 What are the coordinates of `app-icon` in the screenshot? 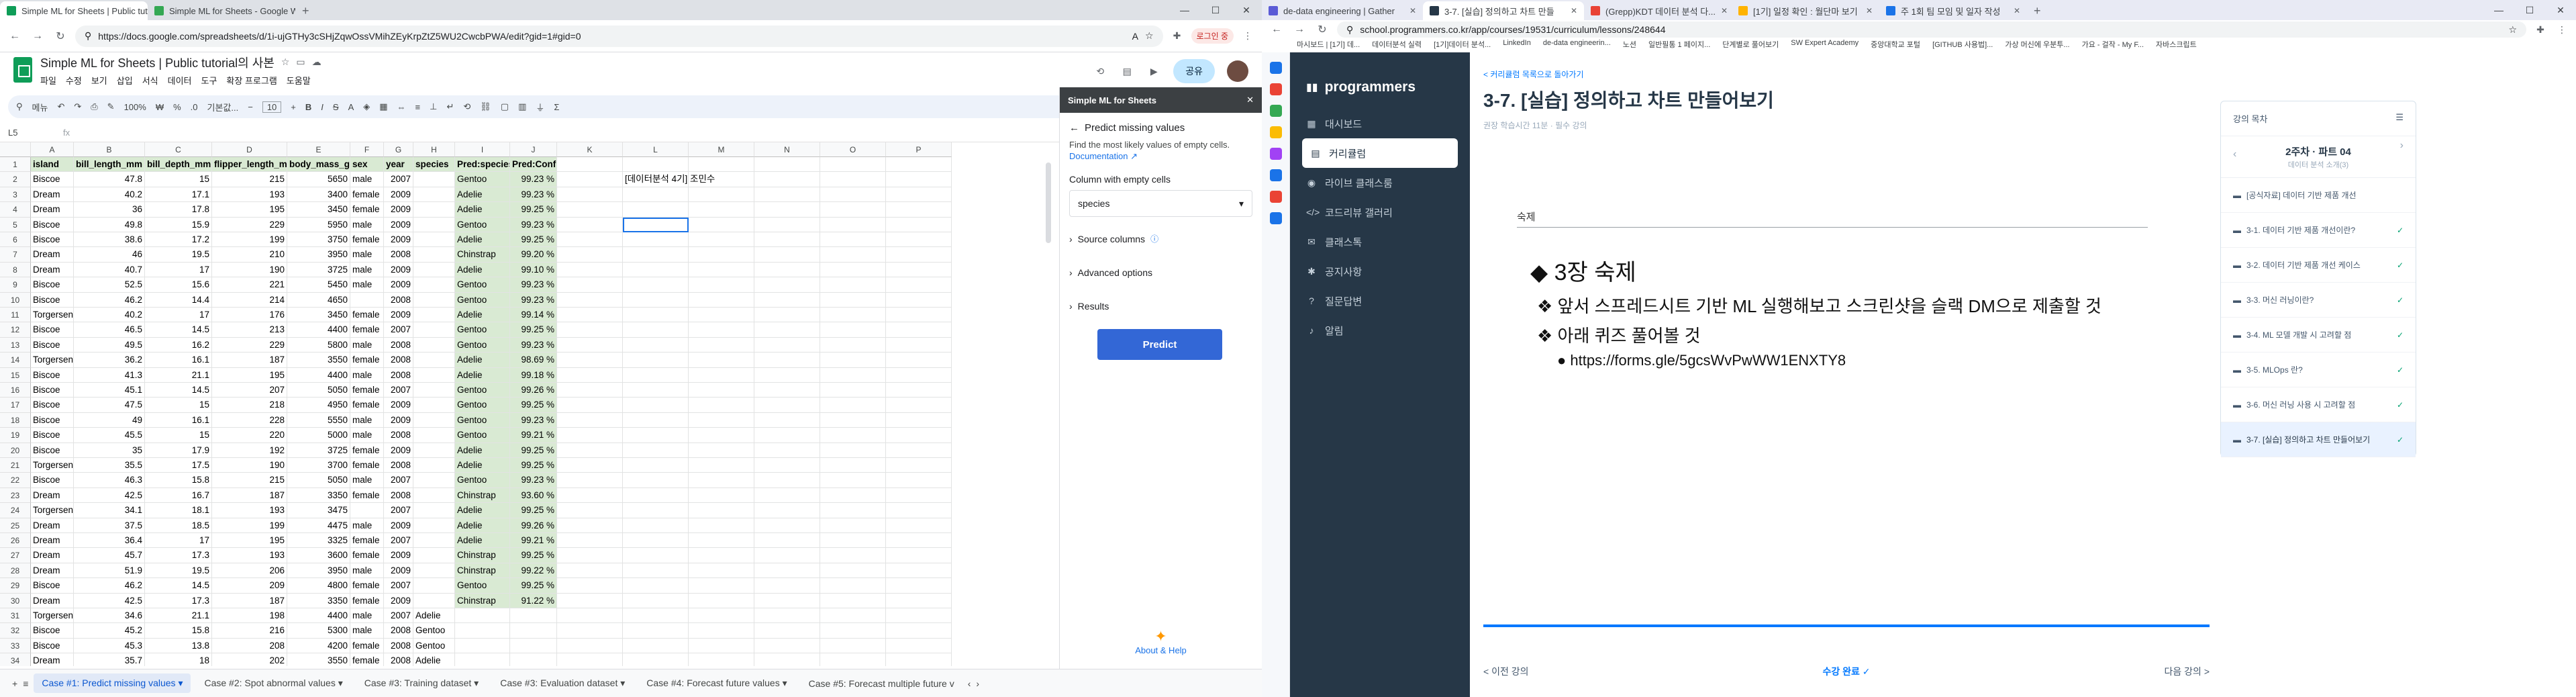 It's located at (1275, 197).